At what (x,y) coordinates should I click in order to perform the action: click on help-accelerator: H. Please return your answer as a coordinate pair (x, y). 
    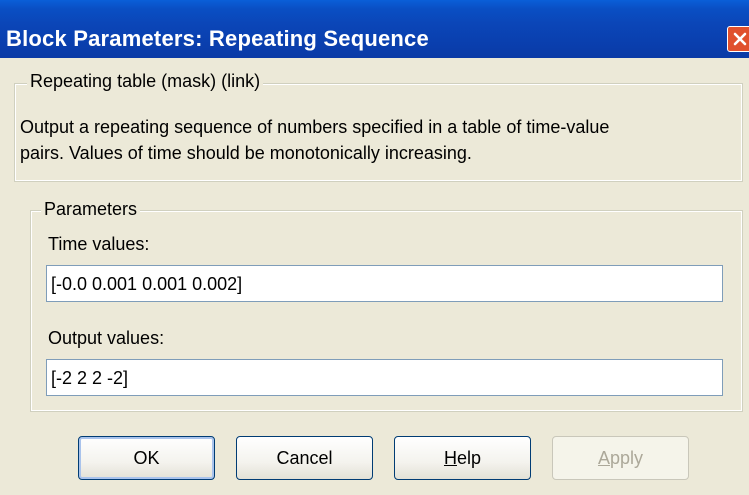
    Looking at the image, I should click on (450, 457).